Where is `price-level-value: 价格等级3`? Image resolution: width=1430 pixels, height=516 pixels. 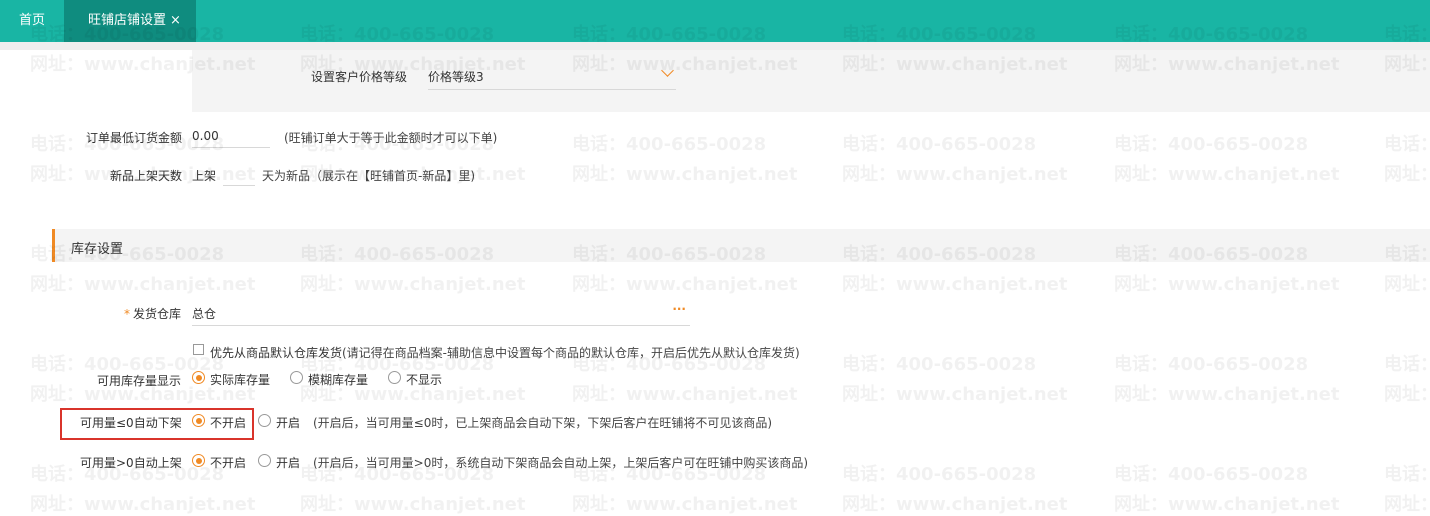
price-level-value: 价格等级3 is located at coordinates (456, 77).